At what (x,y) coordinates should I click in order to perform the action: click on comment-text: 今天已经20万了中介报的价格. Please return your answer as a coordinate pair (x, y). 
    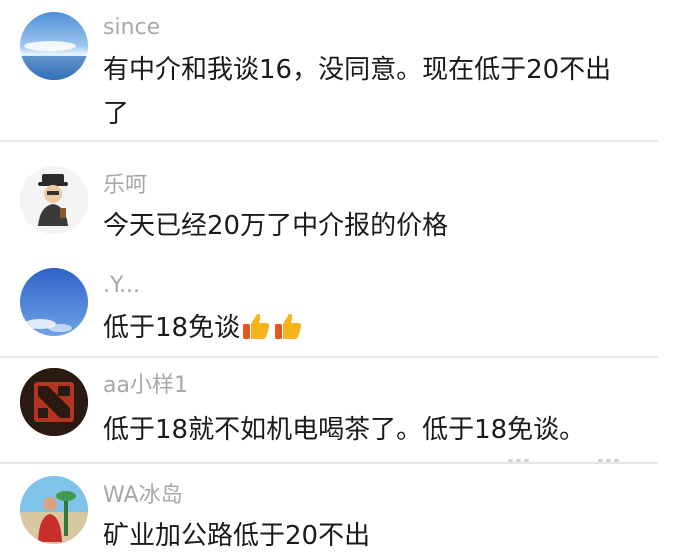
    Looking at the image, I should click on (276, 226).